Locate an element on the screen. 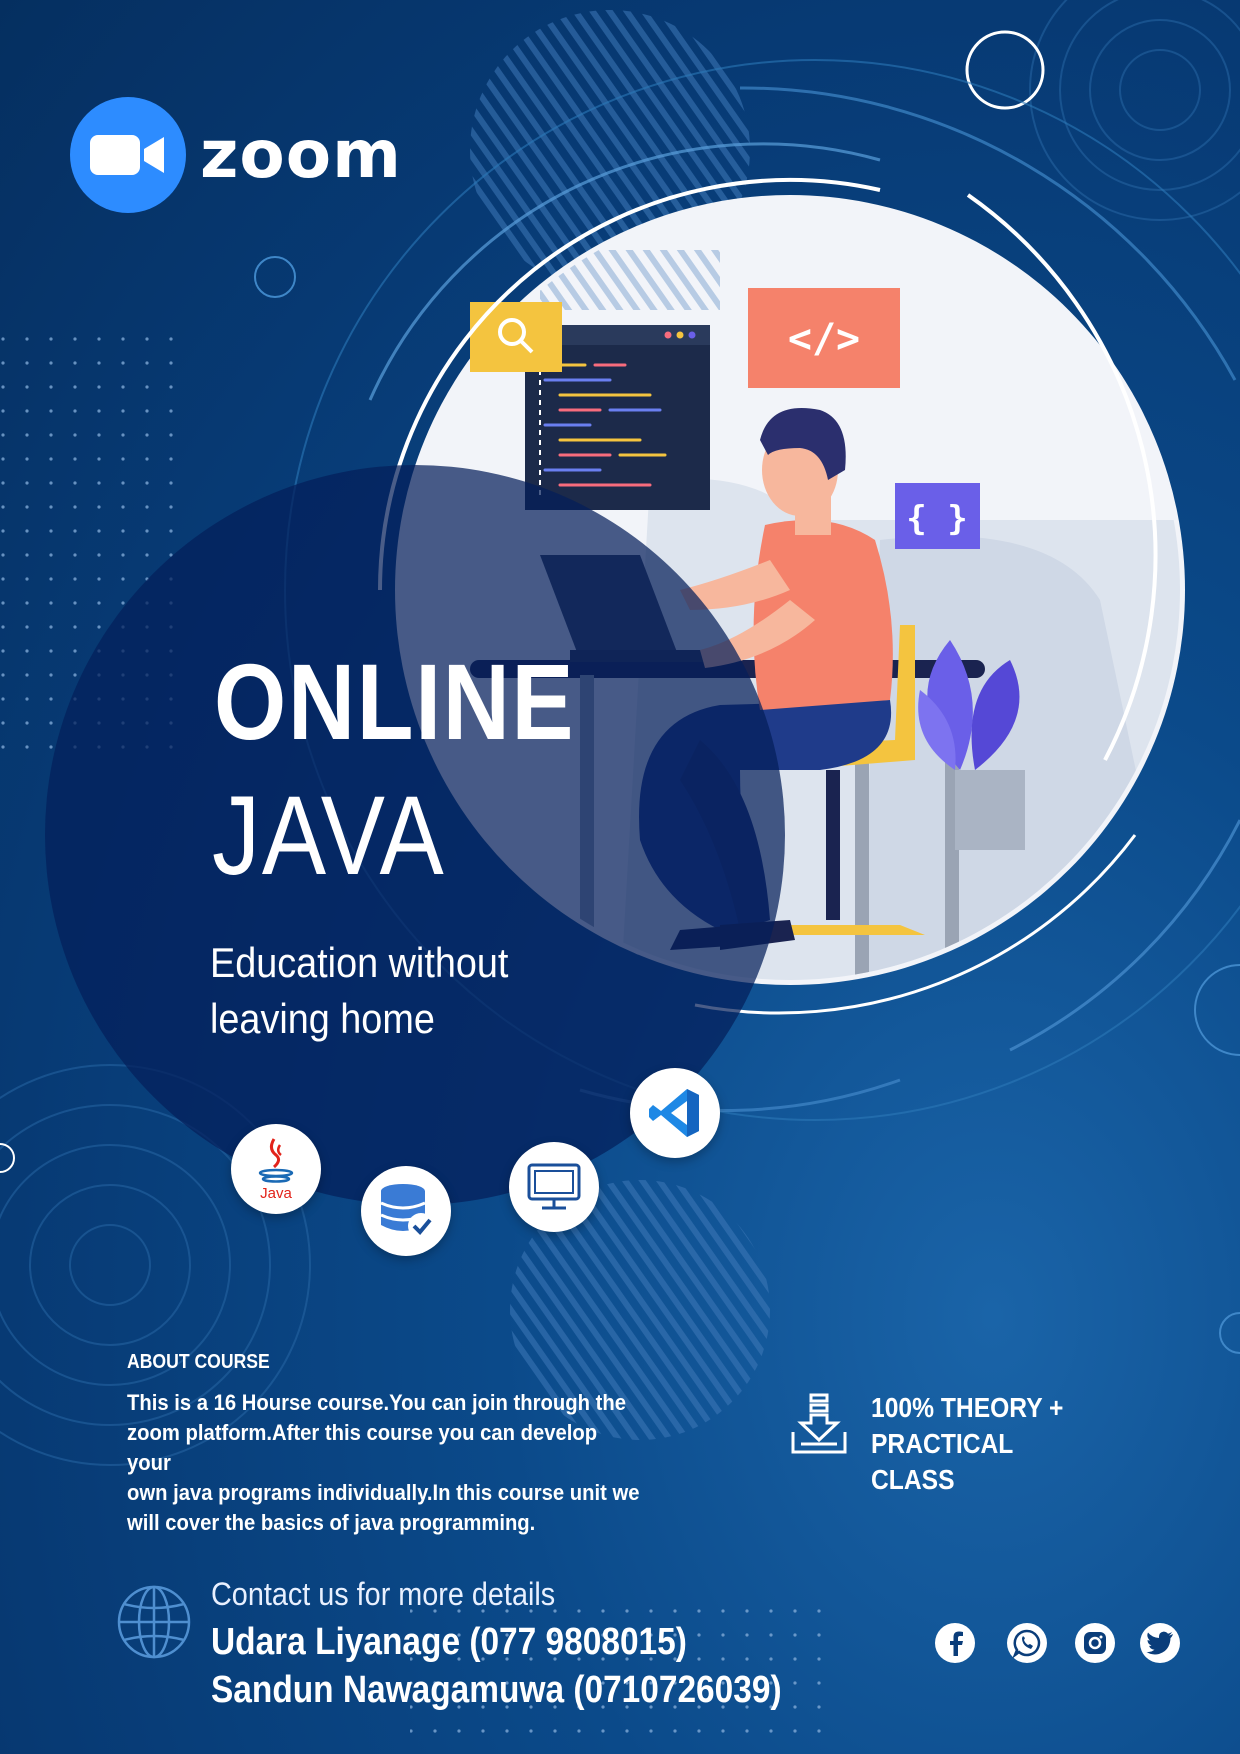 This screenshot has width=1240, height=1754. feature-text: 100% THEORY + PRACTICAL CLASS is located at coordinates (1033, 1444).